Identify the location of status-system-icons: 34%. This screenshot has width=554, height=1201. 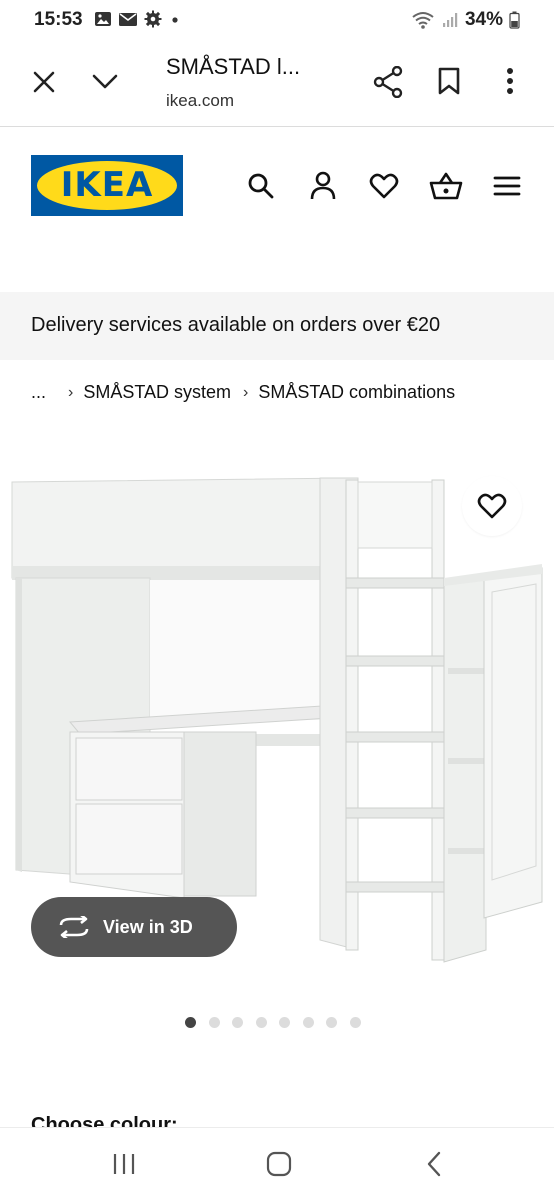
(465, 20).